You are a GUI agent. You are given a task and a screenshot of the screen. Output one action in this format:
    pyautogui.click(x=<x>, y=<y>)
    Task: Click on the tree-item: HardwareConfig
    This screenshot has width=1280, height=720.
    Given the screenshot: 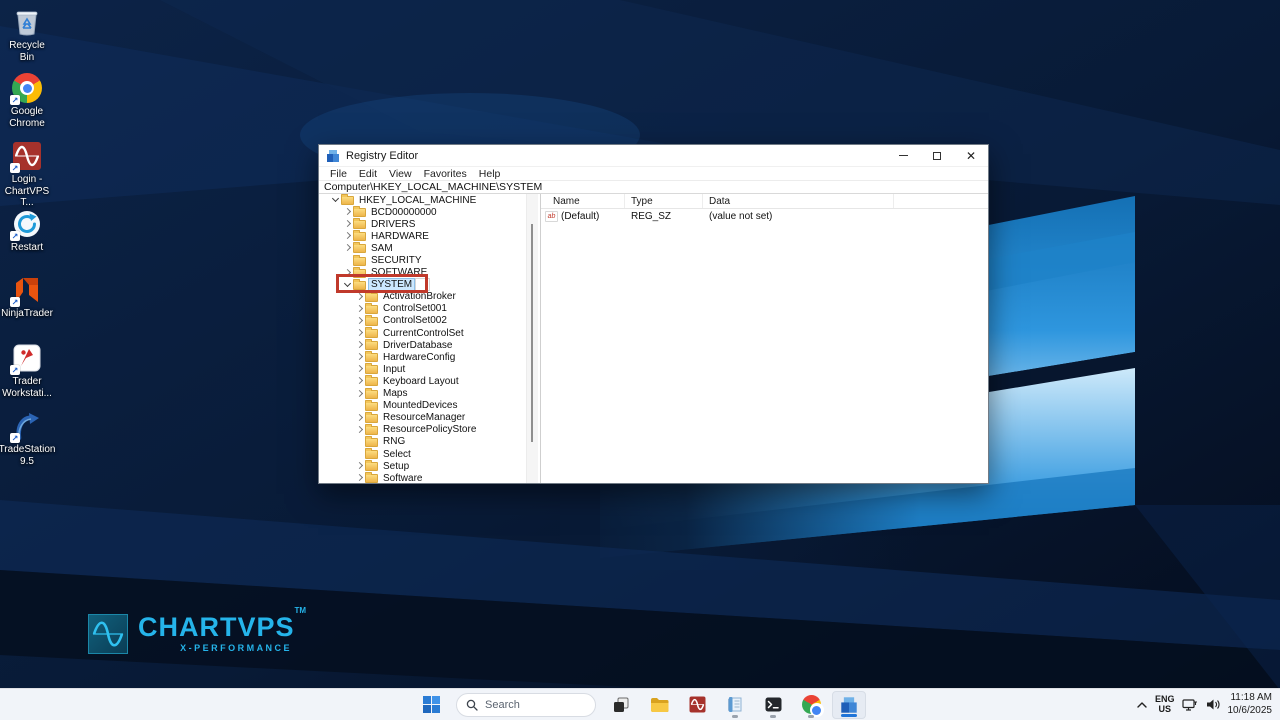 What is the action you would take?
    pyautogui.click(x=422, y=357)
    